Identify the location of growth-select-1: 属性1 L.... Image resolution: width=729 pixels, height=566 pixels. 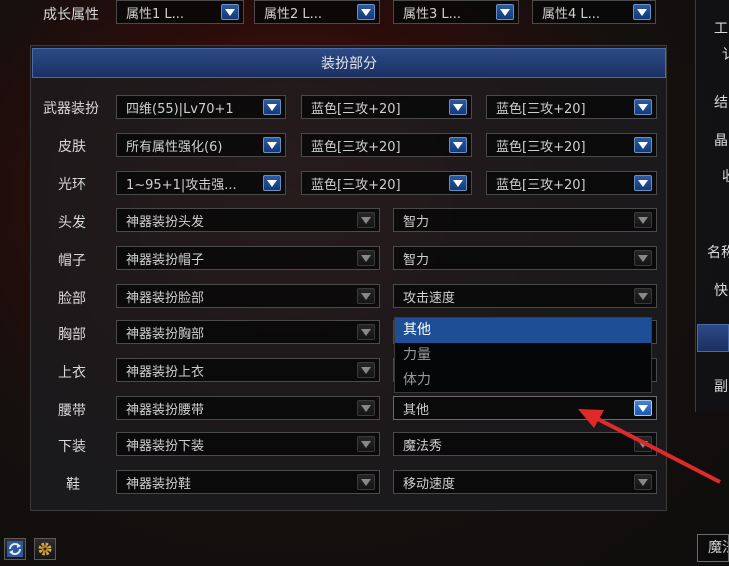
(180, 12).